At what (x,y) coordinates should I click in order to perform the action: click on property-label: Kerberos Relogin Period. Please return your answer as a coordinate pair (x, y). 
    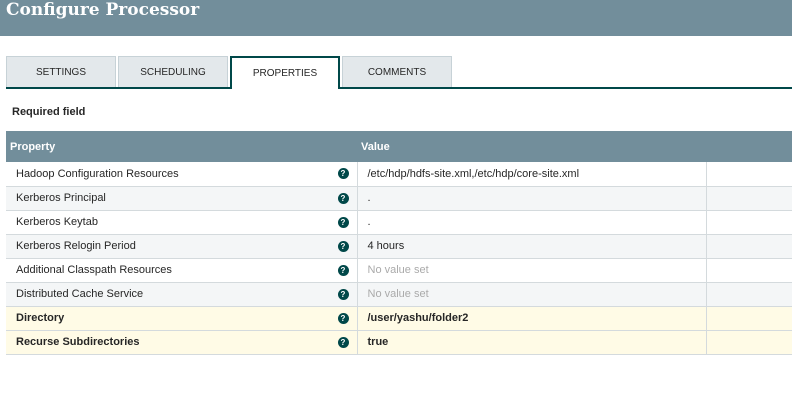
    Looking at the image, I should click on (76, 246).